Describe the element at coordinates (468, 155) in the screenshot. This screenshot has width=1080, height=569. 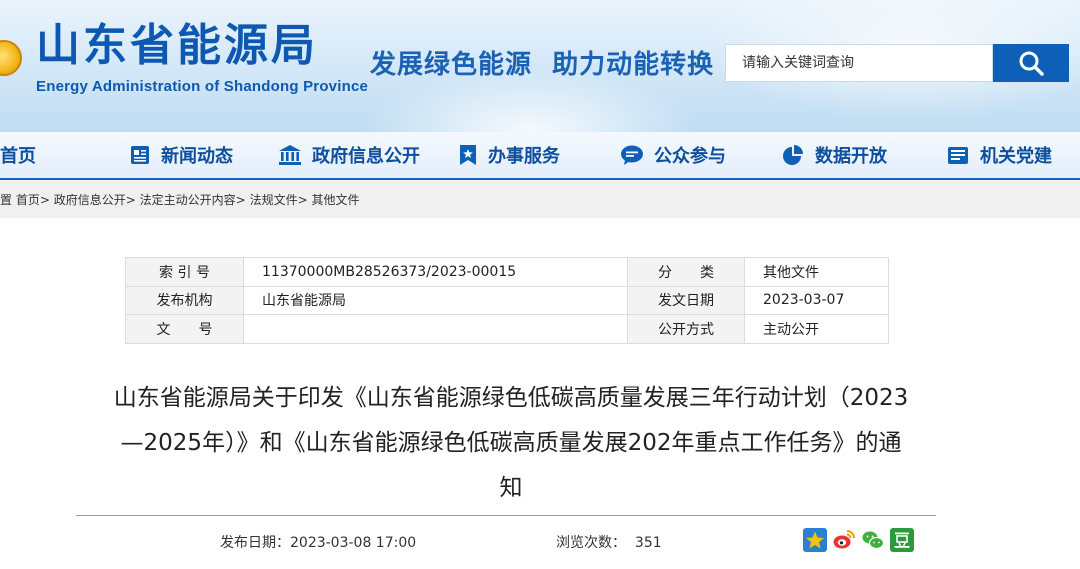
I see `bookmark-icon` at that location.